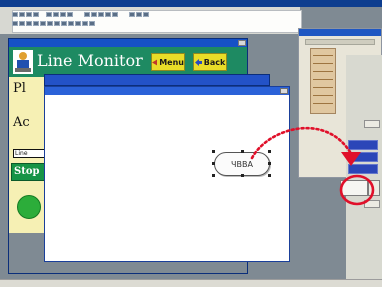 The height and width of the screenshot is (287, 382). Describe the element at coordinates (312, 166) in the screenshot. I see `red-annotation-overlay` at that location.